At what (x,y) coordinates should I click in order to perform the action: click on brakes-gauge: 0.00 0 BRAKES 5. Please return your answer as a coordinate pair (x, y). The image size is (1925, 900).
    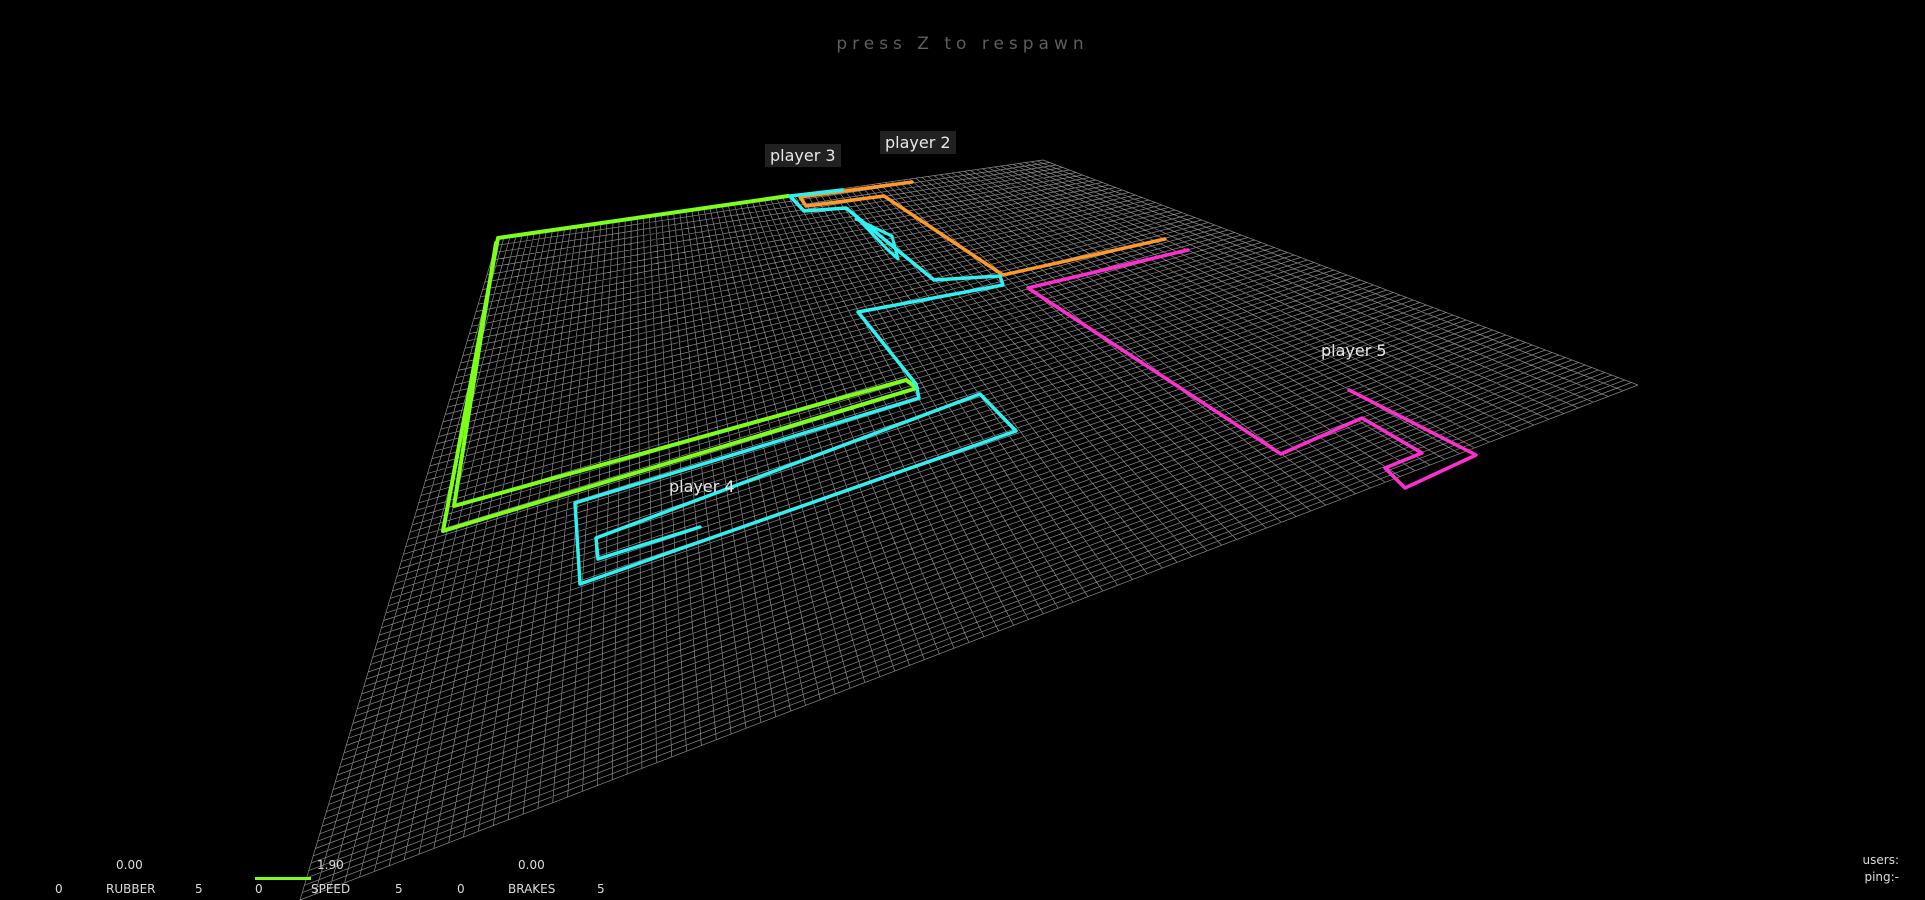
    Looking at the image, I should click on (532, 877).